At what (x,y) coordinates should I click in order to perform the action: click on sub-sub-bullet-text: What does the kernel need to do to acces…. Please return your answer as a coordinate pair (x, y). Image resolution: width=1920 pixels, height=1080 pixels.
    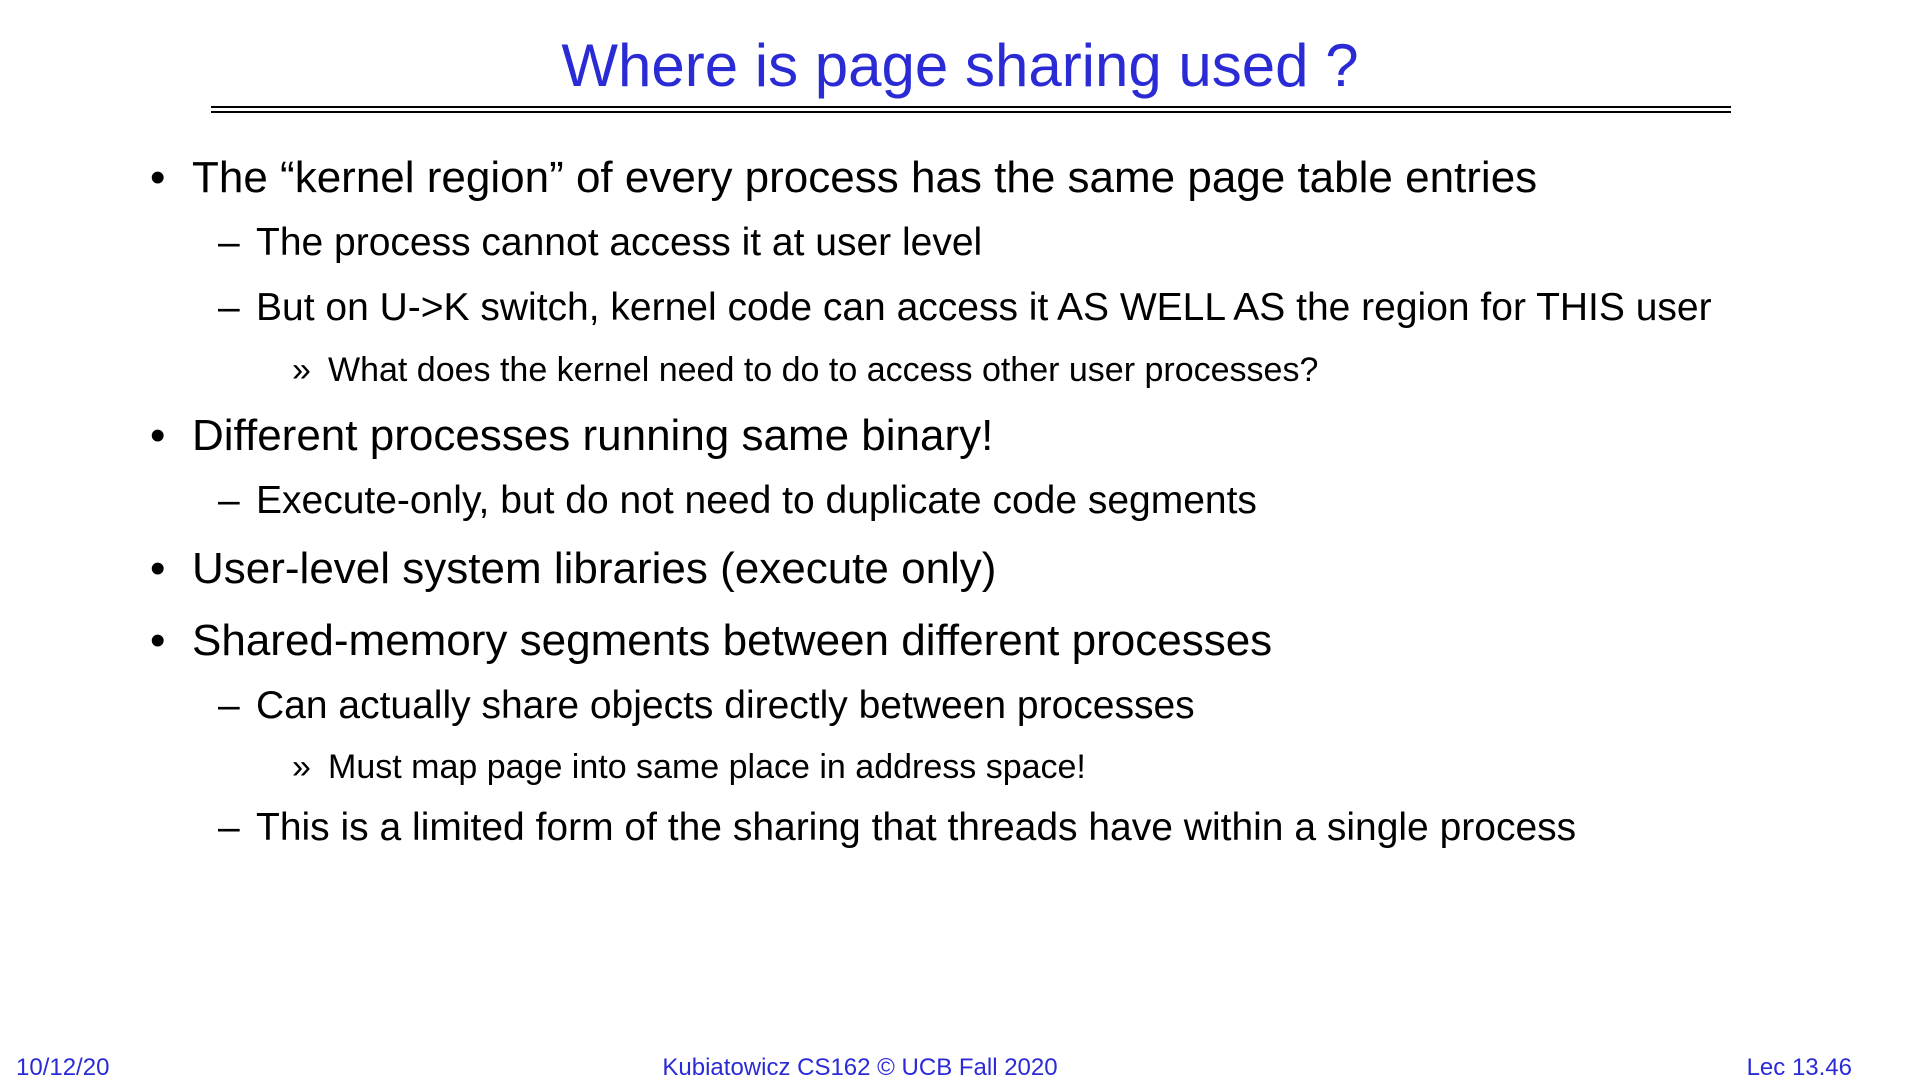
    Looking at the image, I should click on (823, 370).